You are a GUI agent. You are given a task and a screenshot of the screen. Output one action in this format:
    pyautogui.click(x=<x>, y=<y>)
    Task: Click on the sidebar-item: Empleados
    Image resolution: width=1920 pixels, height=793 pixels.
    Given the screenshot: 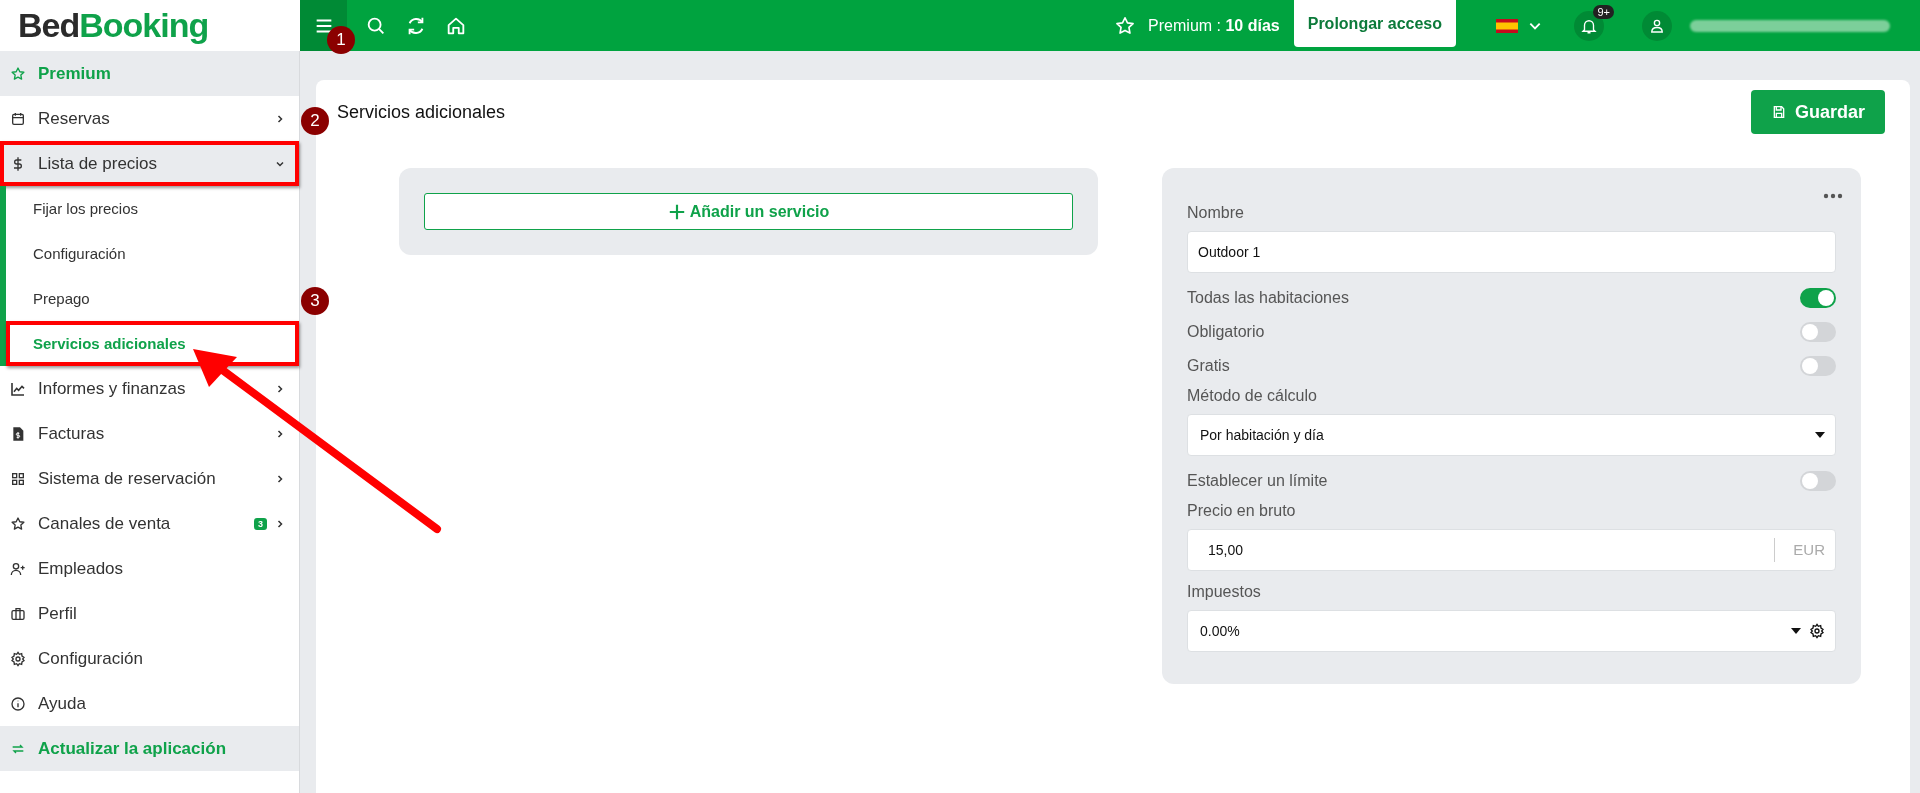 What is the action you would take?
    pyautogui.click(x=149, y=568)
    